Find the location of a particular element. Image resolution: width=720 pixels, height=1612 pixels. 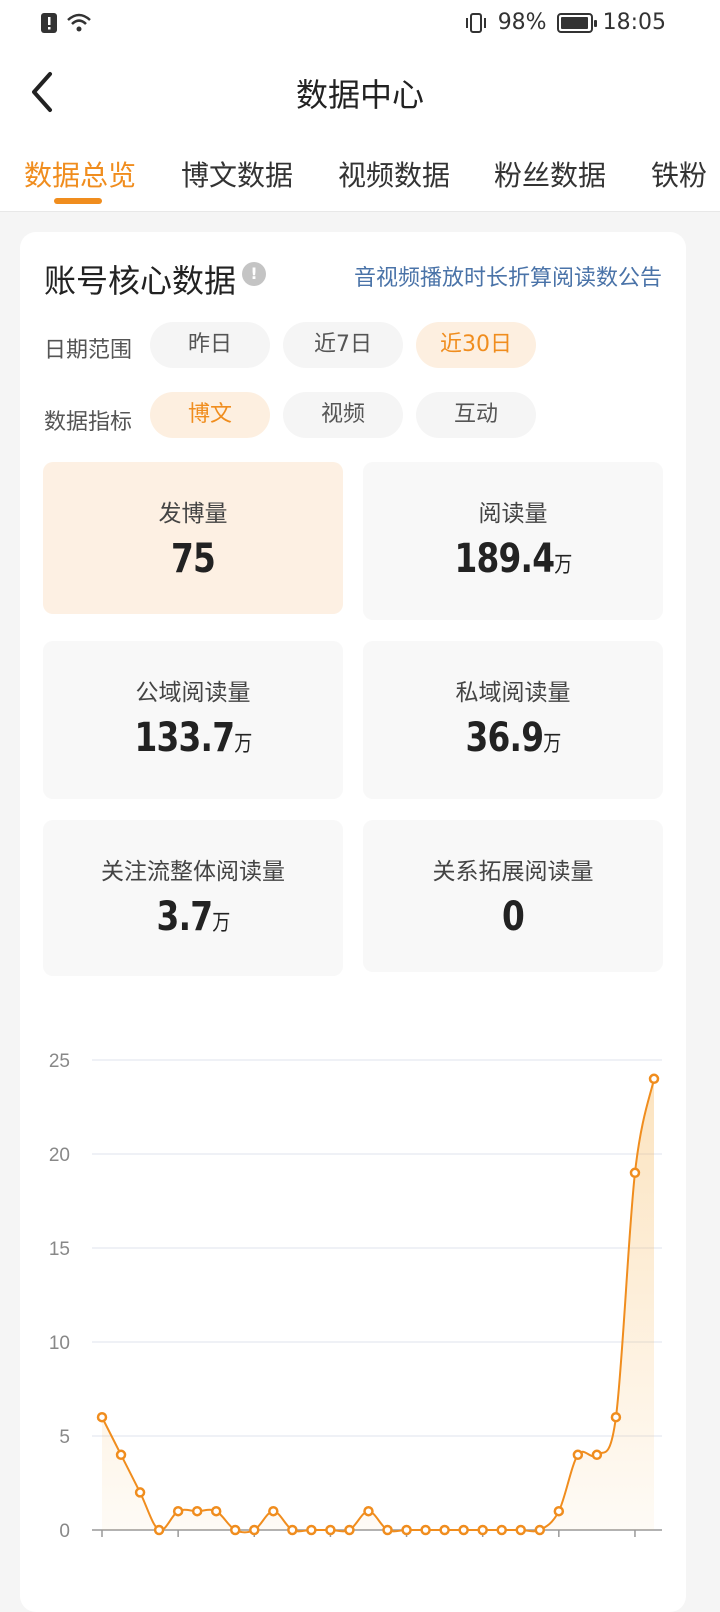

section-title: 账号核心数据 is located at coordinates (140, 281).